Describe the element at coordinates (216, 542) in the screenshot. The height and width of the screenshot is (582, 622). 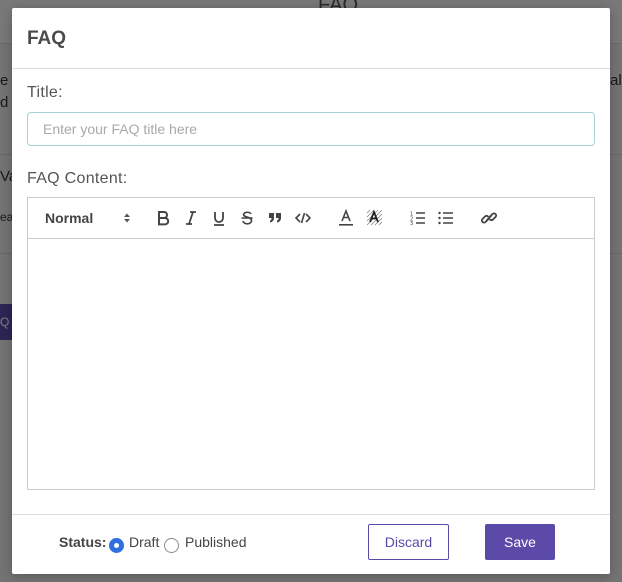
I see `status-published-label: Published` at that location.